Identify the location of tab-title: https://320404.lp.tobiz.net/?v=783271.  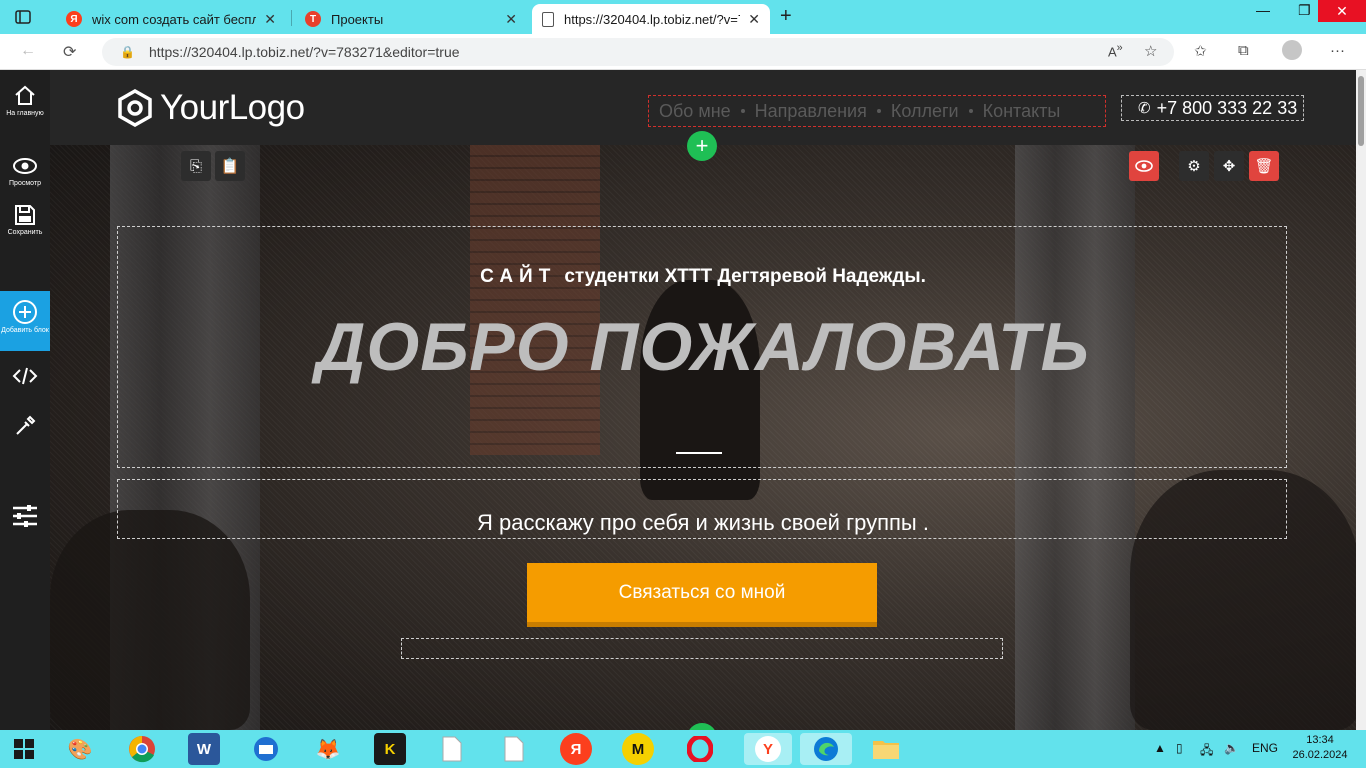
(652, 19).